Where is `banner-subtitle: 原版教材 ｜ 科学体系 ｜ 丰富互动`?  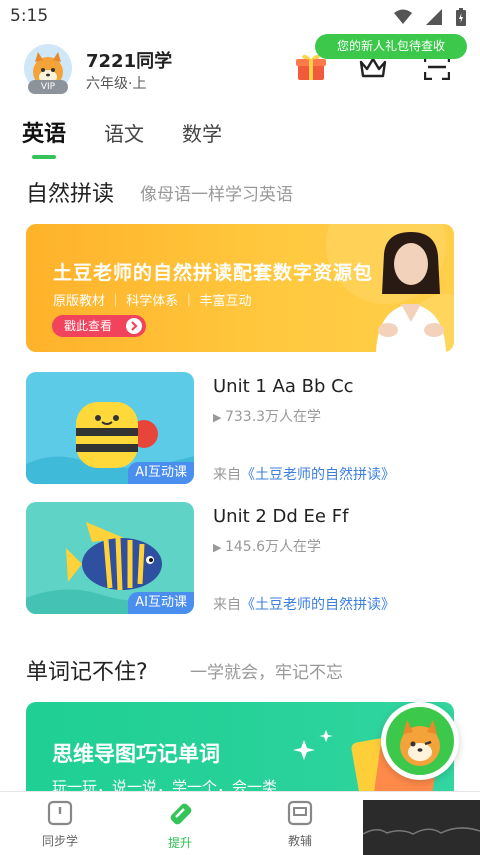
banner-subtitle: 原版教材 ｜ 科学体系 ｜ 丰富互动 is located at coordinates (152, 301).